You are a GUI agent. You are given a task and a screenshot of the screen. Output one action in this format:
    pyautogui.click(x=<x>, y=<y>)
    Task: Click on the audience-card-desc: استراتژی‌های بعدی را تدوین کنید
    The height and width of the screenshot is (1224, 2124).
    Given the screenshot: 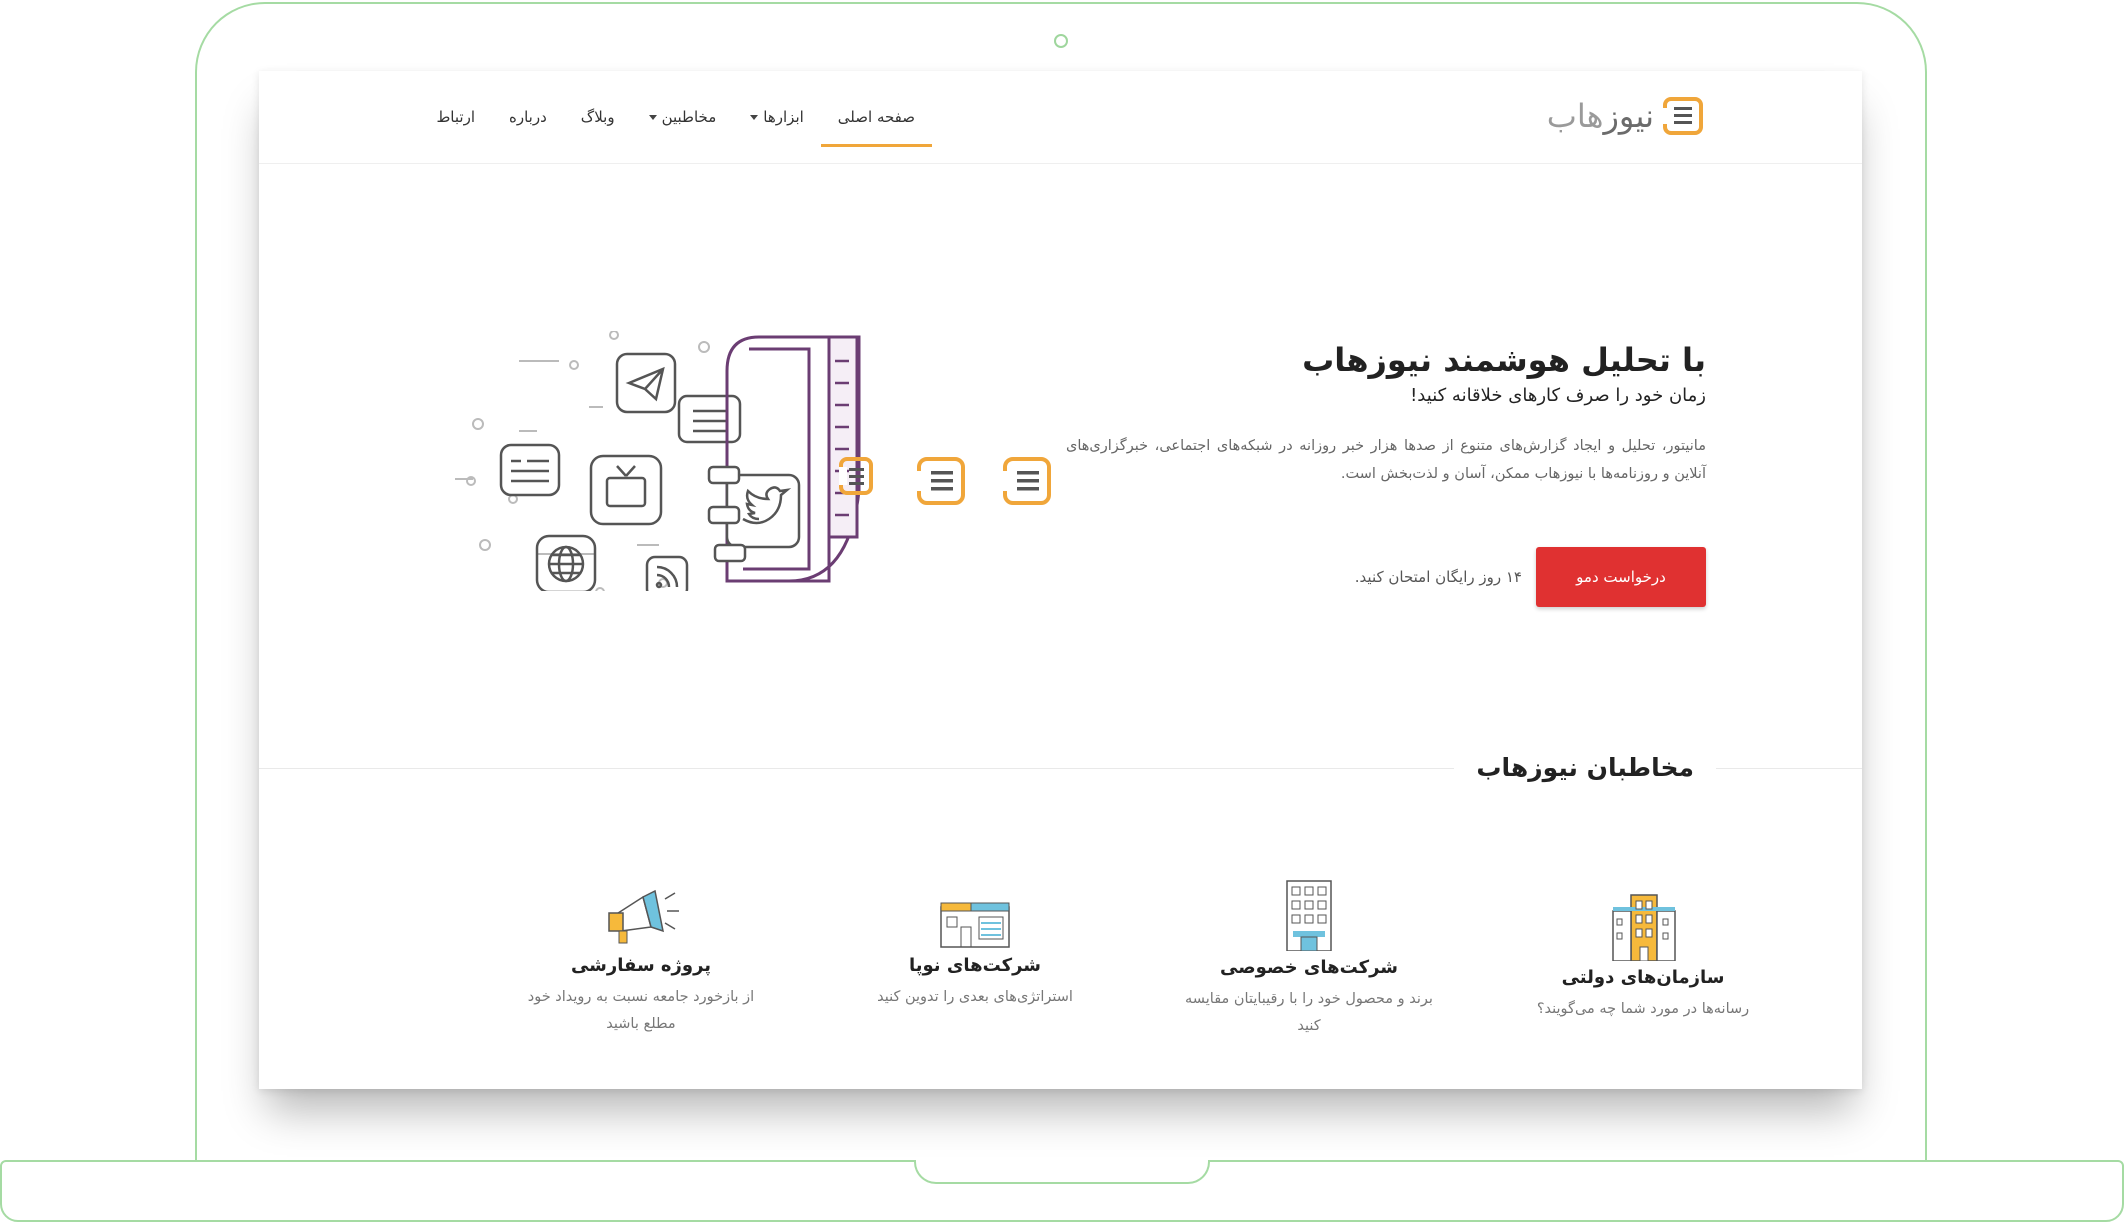 What is the action you would take?
    pyautogui.click(x=975, y=997)
    